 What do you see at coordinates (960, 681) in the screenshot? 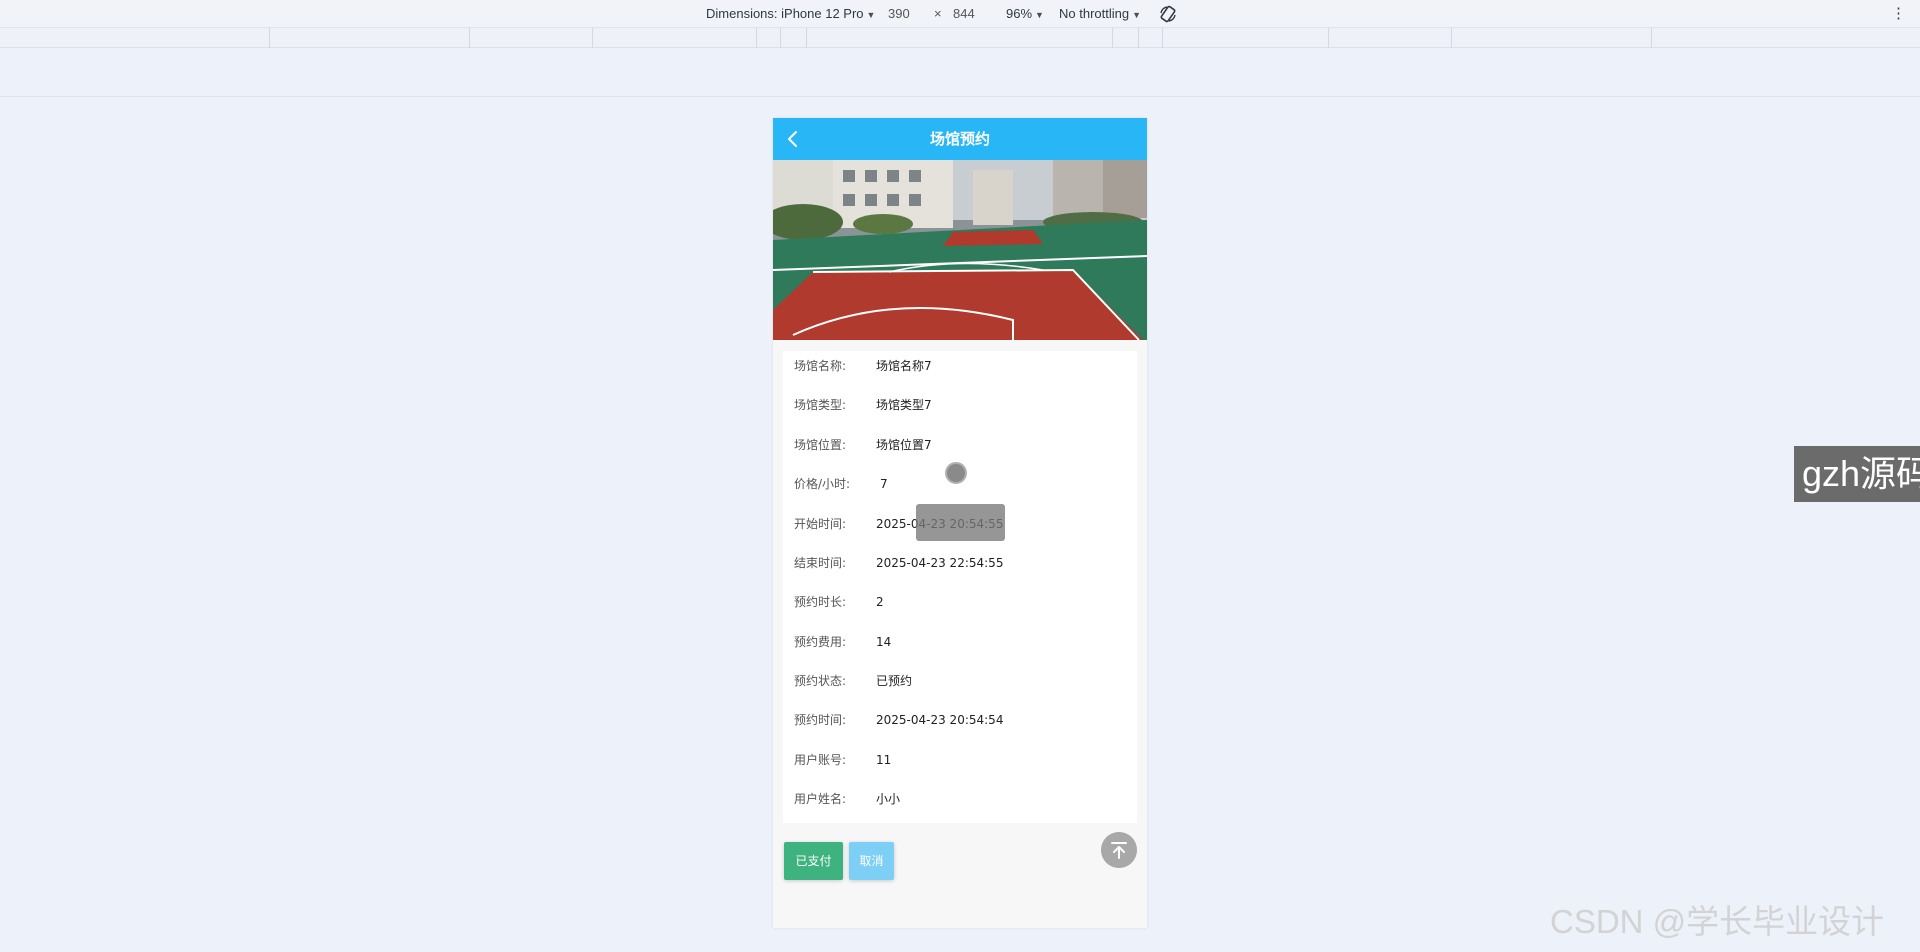
I see `detail-row: 预约状态: 已预约` at bounding box center [960, 681].